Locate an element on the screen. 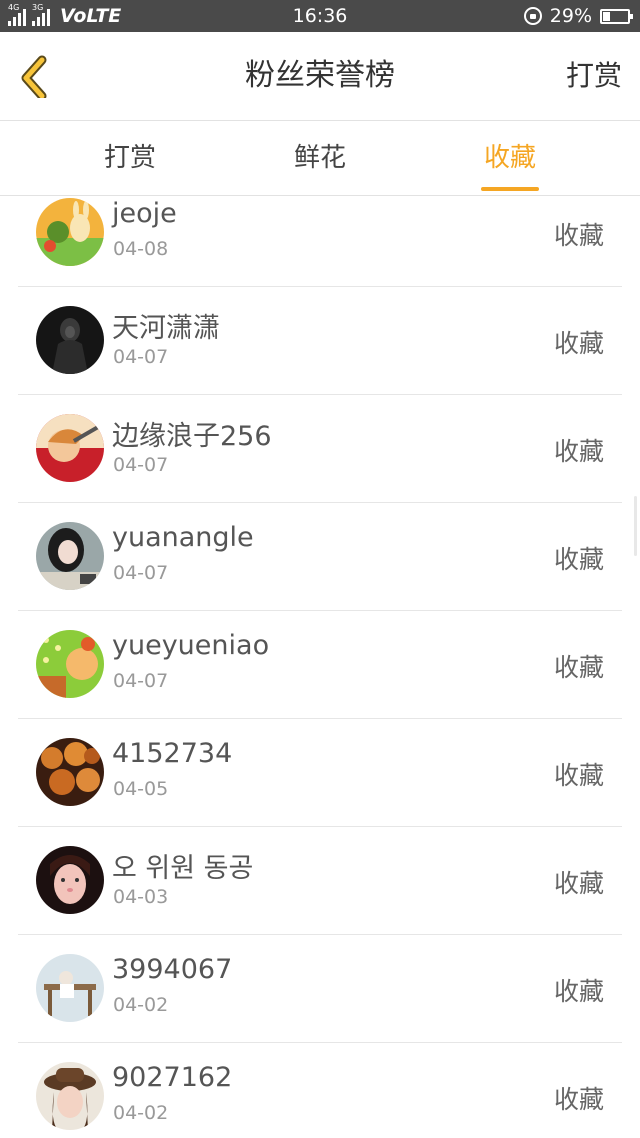  list-item: 오 위원 동공 04-03 收藏 is located at coordinates (320, 880).